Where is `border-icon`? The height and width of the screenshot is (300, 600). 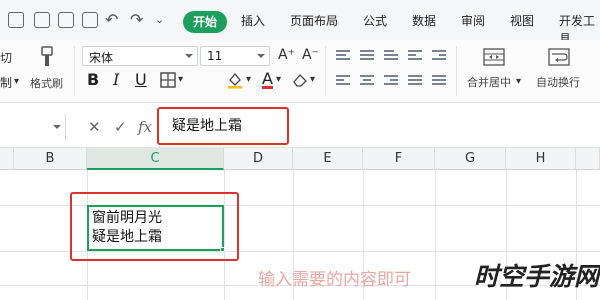
border-icon is located at coordinates (168, 80).